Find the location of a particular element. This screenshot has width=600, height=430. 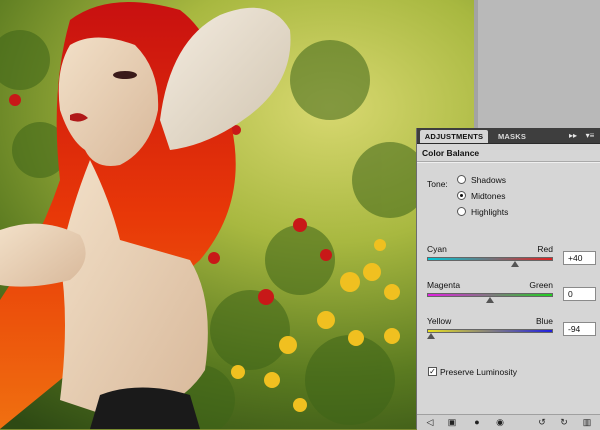

double-arrow-icon: ▸▸ is located at coordinates (573, 136).